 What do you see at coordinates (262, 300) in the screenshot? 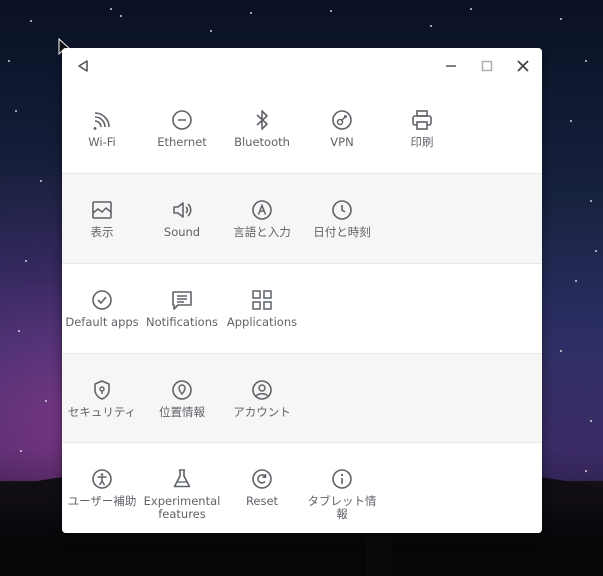
I see `apps-grid-icon` at bounding box center [262, 300].